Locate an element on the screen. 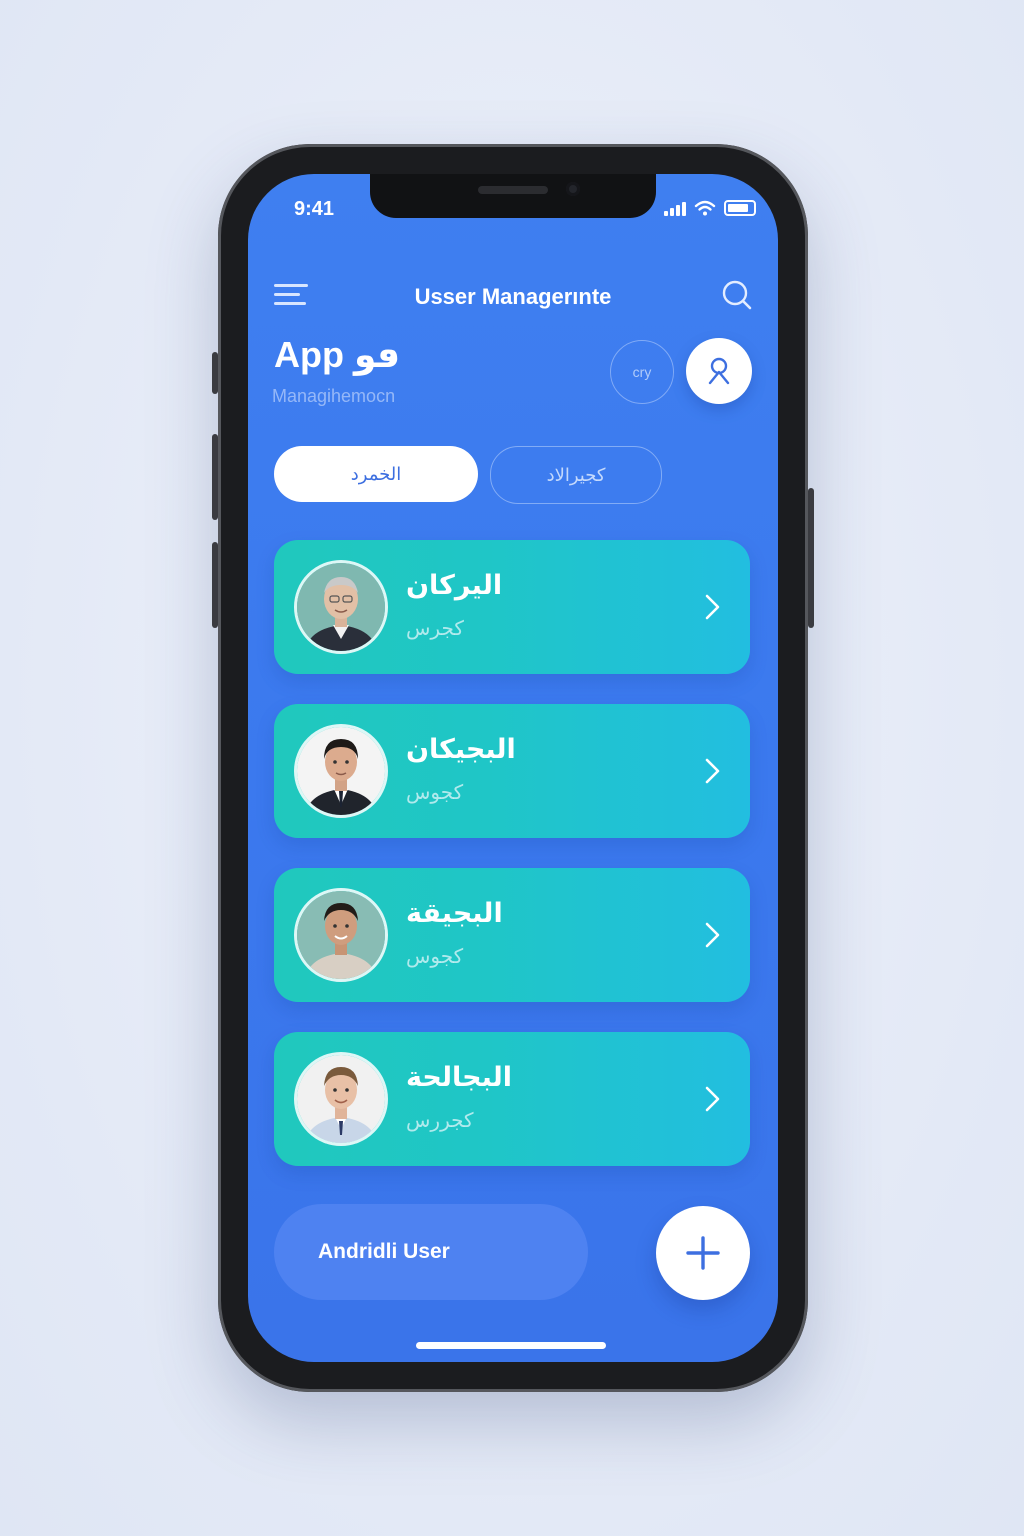 This screenshot has width=1024, height=1536. home-indicator is located at coordinates (511, 1345).